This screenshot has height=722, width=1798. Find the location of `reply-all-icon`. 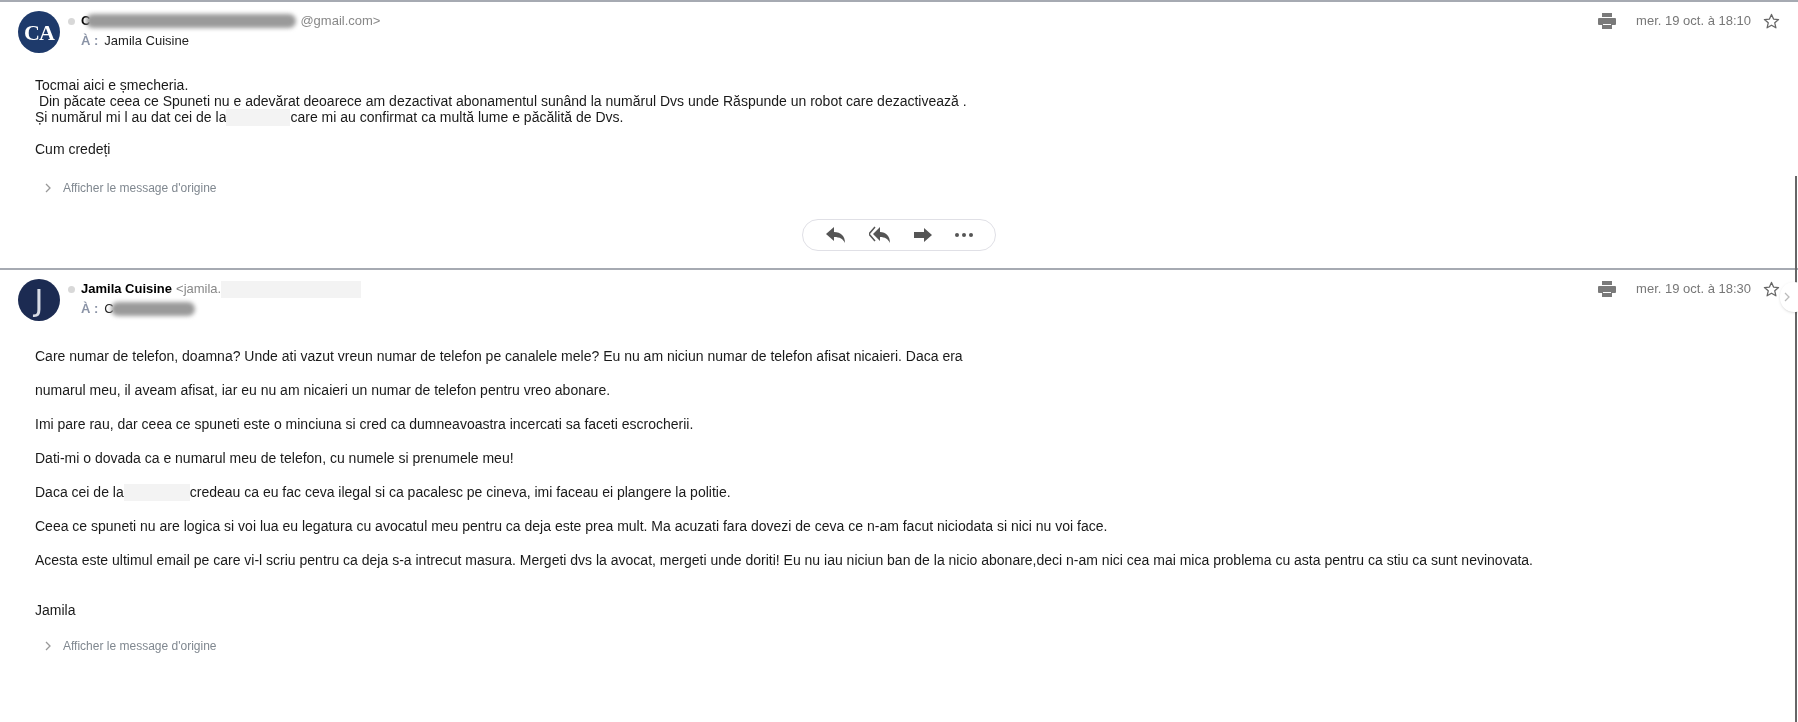

reply-all-icon is located at coordinates (880, 235).